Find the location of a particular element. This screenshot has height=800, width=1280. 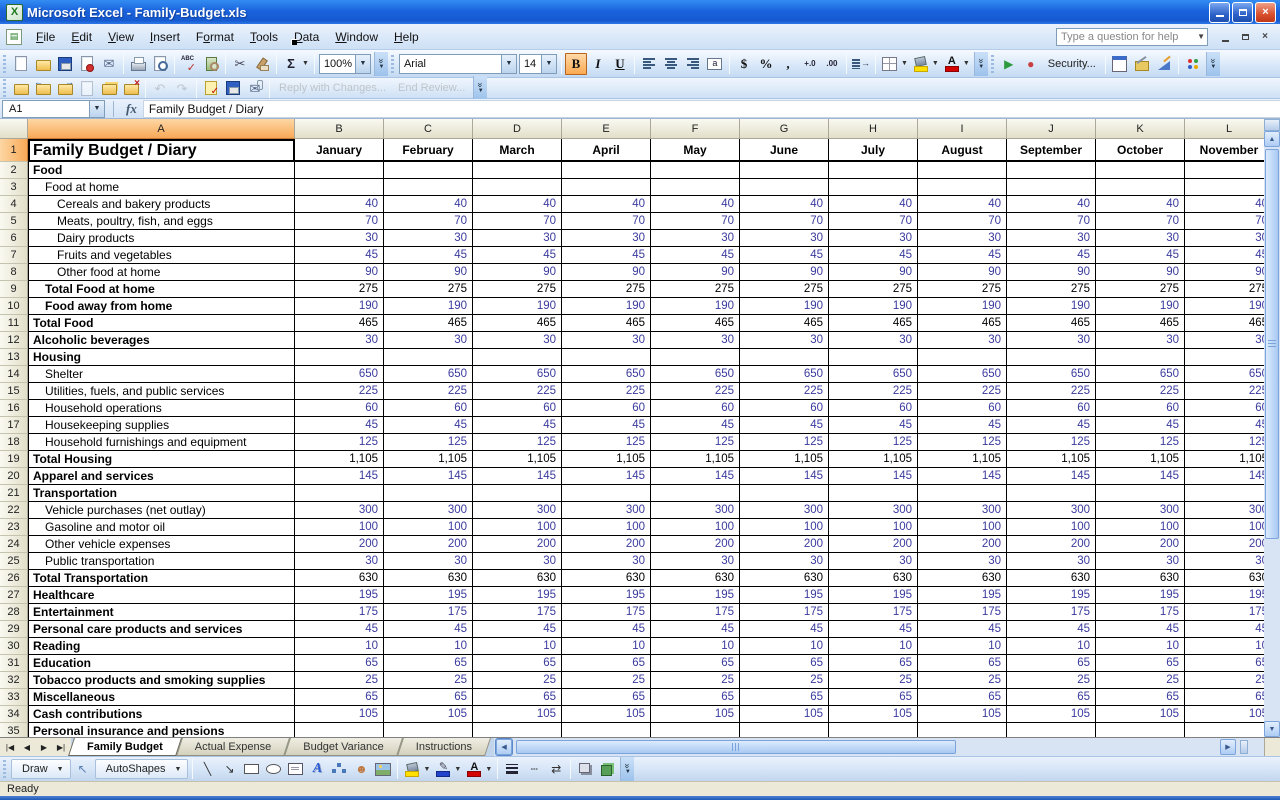

scroll-right-button: ▶ is located at coordinates (1228, 747).